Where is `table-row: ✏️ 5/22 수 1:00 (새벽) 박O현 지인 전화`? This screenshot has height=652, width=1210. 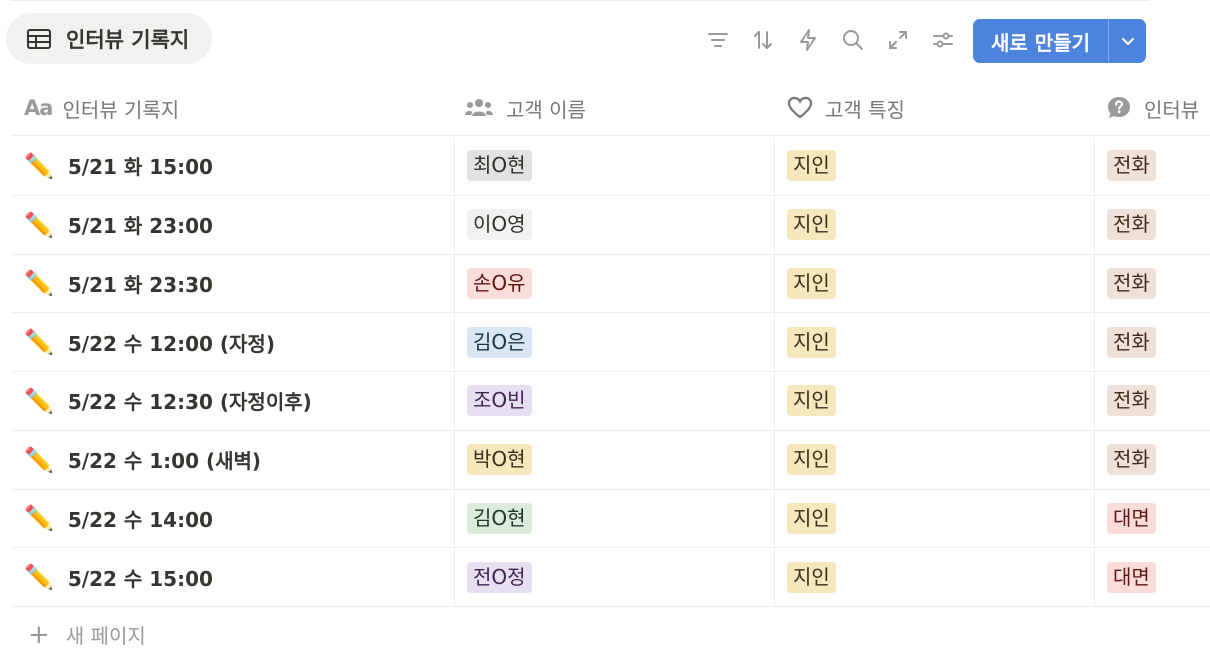
table-row: ✏️ 5/22 수 1:00 (새벽) 박O현 지인 전화 is located at coordinates (611, 460).